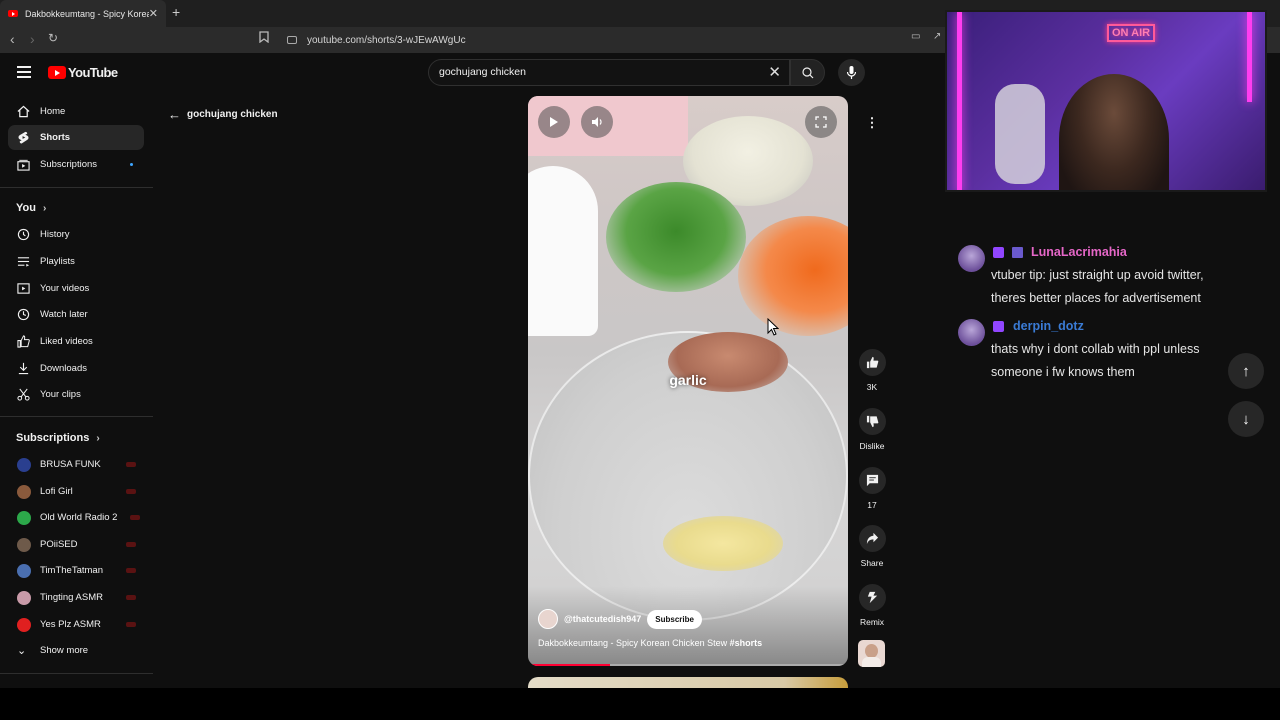 This screenshot has width=1280, height=720. I want to click on sidebar-subscription-item: TimTheTatman, so click(76, 570).